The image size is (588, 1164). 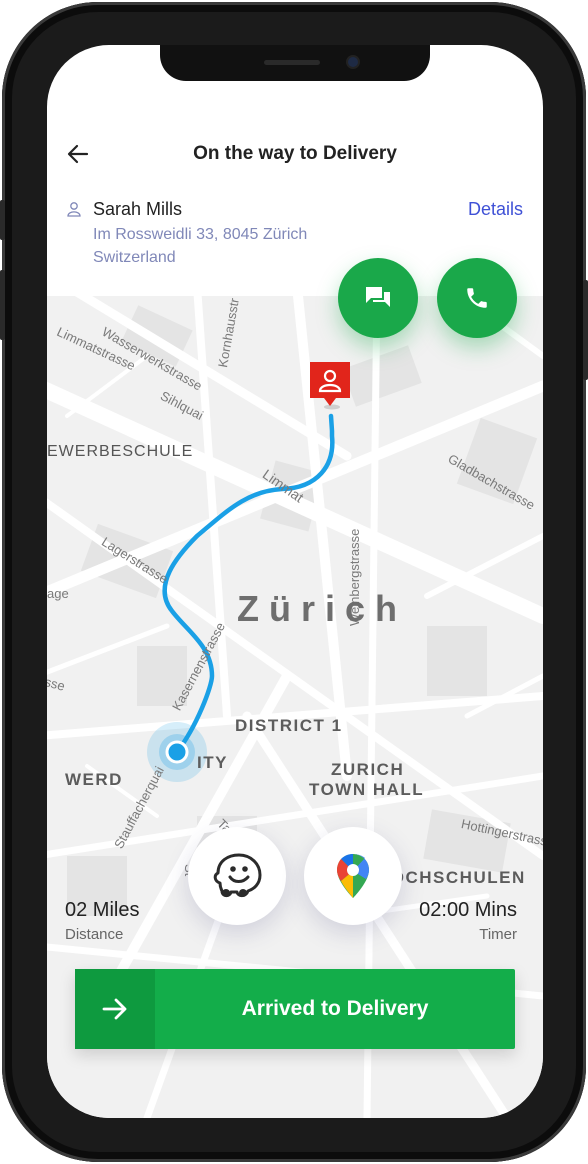 I want to click on route-line, so click(x=248, y=584).